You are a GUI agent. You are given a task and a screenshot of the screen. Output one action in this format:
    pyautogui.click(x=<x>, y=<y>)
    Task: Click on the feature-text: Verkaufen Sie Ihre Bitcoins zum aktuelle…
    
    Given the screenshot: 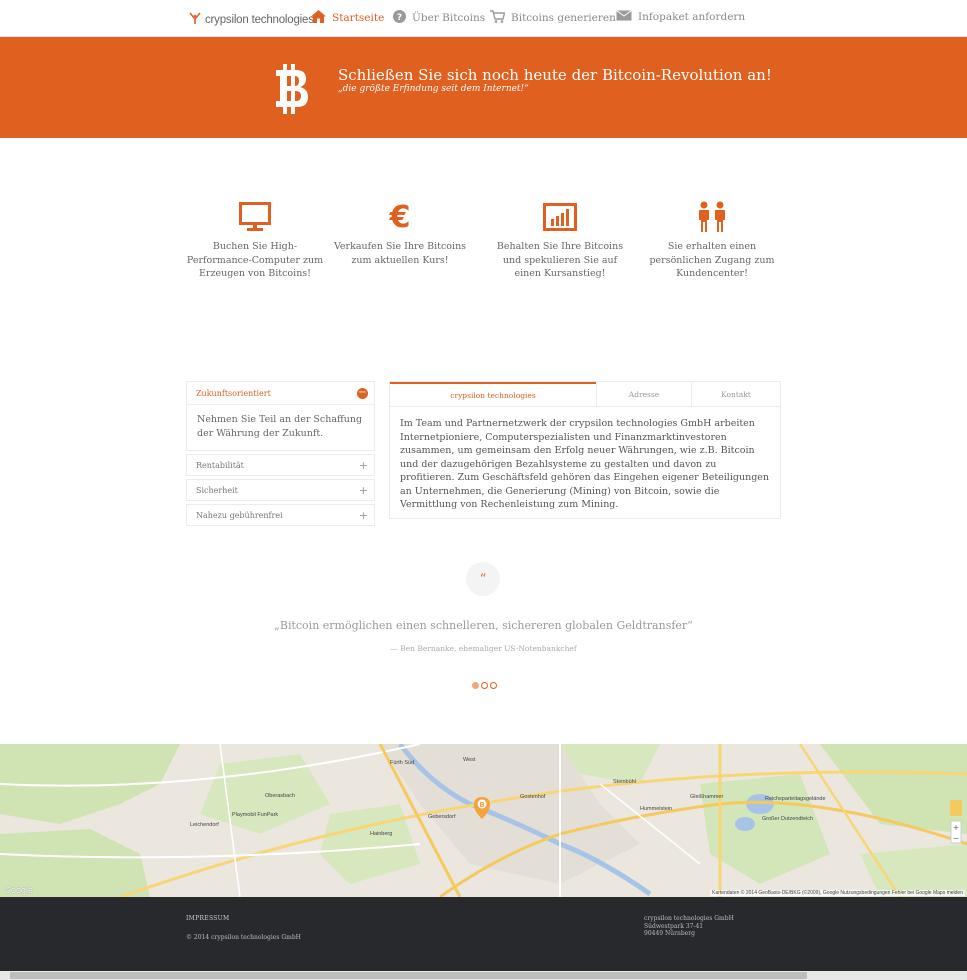 What is the action you would take?
    pyautogui.click(x=400, y=253)
    